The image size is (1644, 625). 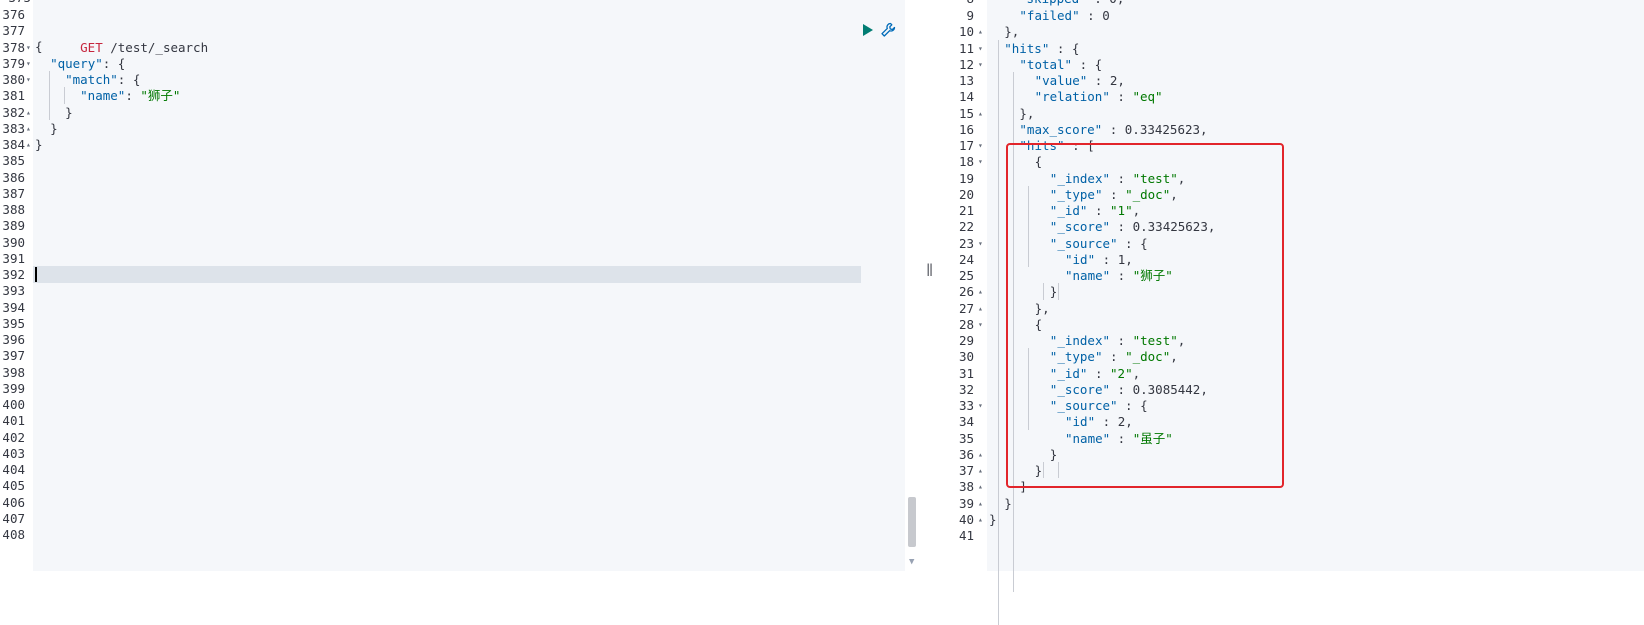 I want to click on scroll-down-arrow-icon: ▼, so click(x=911, y=562).